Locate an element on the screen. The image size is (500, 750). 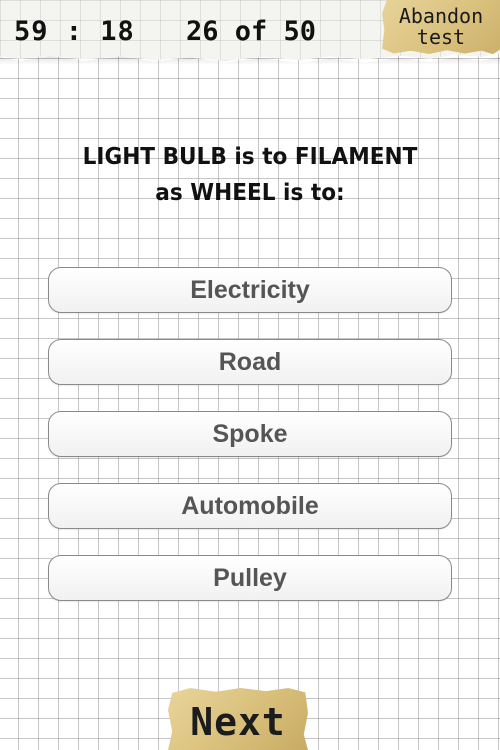
answer-label: Road is located at coordinates (250, 361).